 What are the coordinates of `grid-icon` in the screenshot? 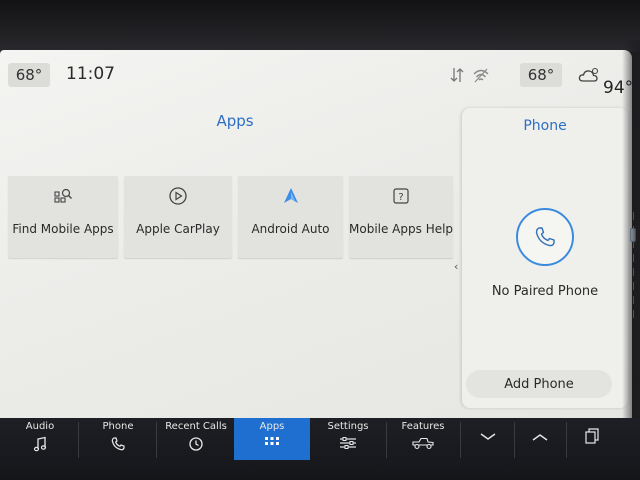 It's located at (272, 441).